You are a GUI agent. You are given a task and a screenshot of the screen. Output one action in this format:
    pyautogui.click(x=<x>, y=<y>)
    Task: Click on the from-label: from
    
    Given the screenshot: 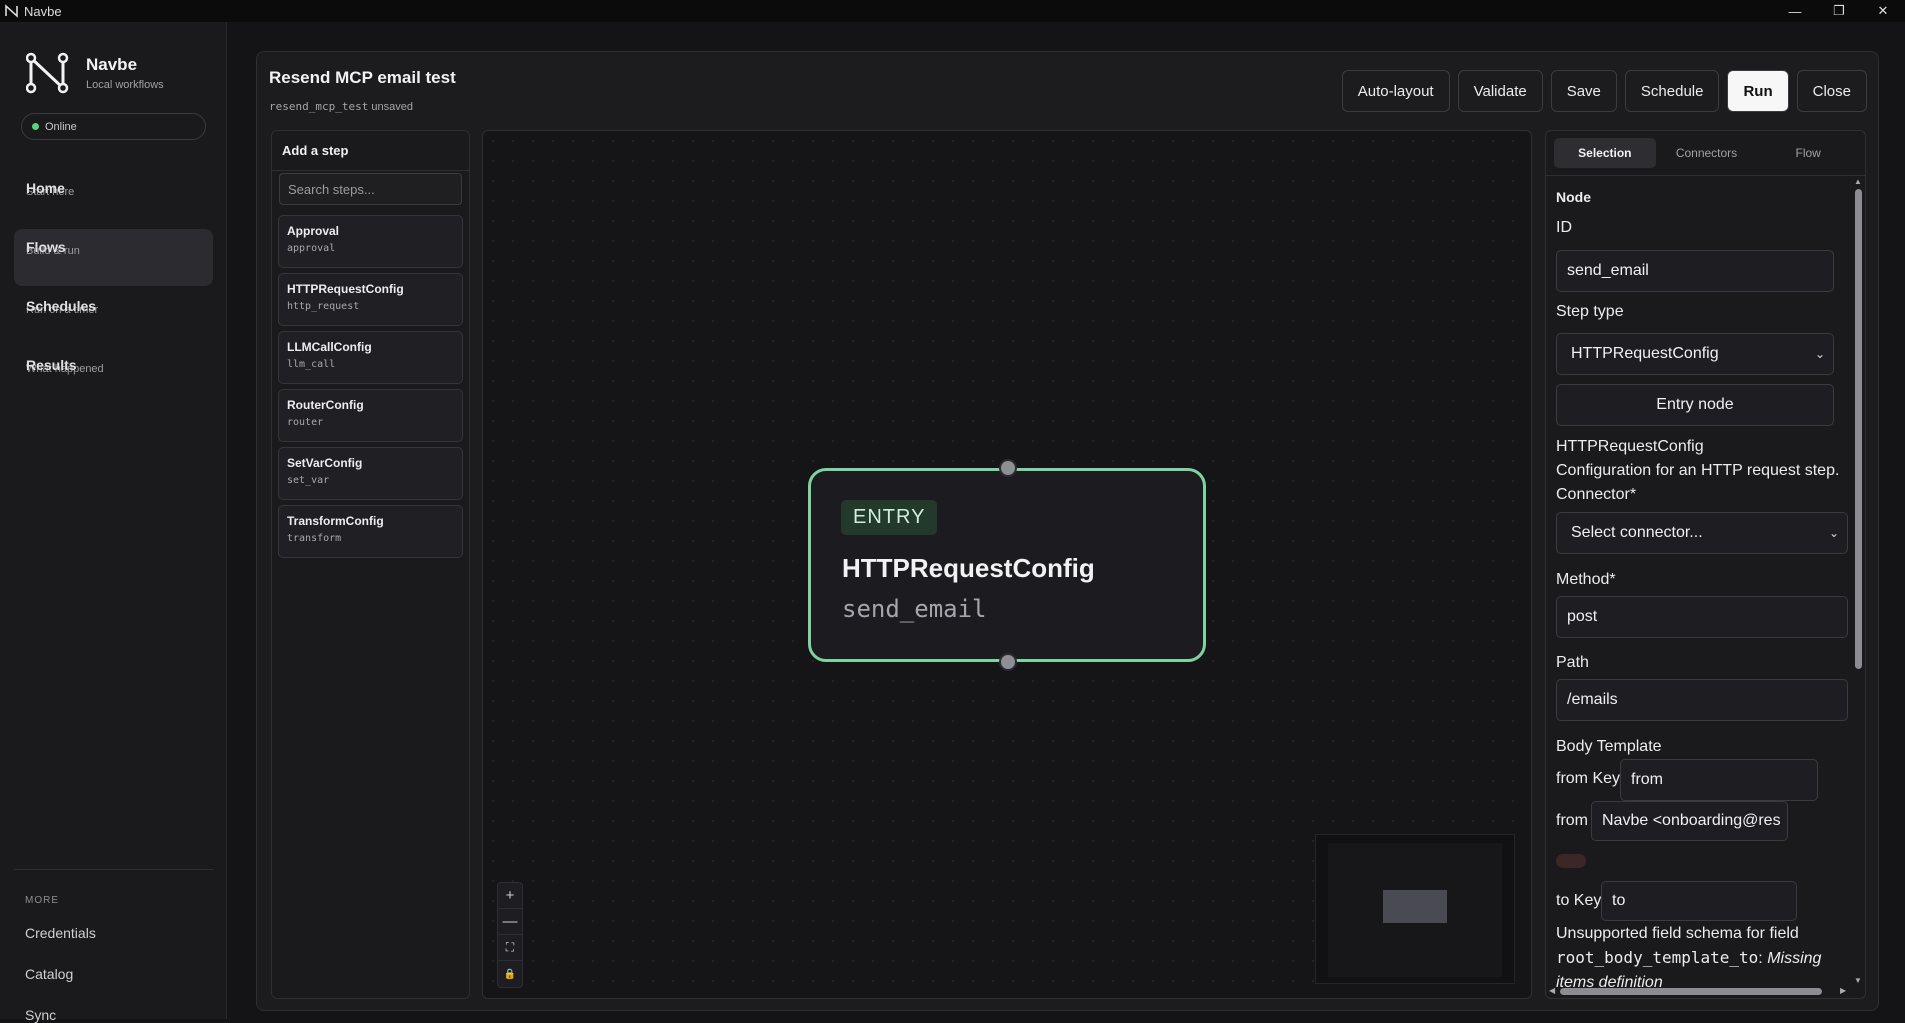 What is the action you would take?
    pyautogui.click(x=1572, y=820)
    